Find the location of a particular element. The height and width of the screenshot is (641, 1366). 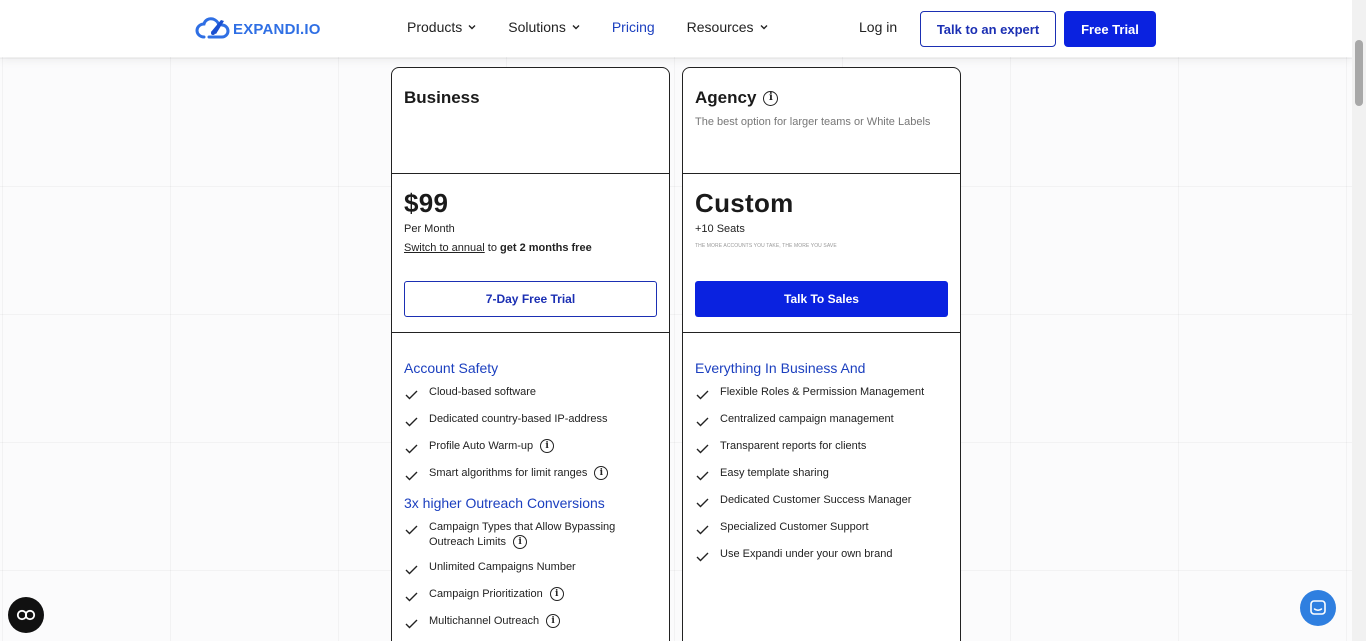

feature-text: Centralized campaign management is located at coordinates (807, 419).